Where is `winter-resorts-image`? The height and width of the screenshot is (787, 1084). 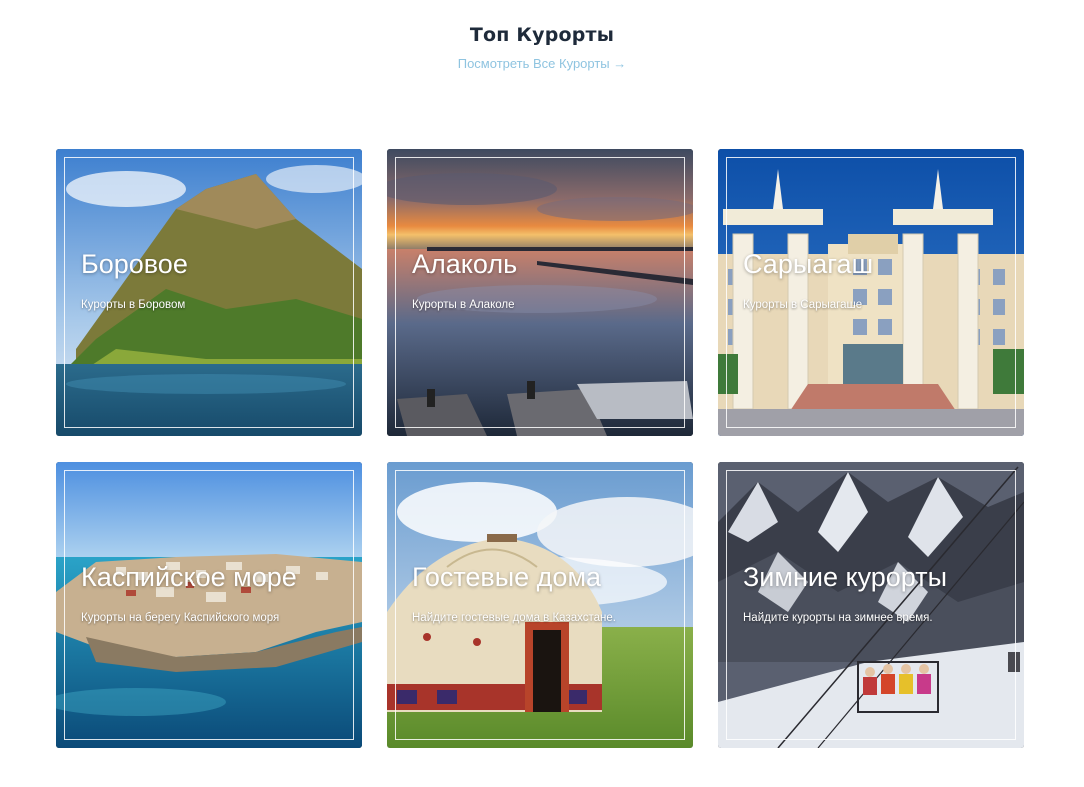 winter-resorts-image is located at coordinates (871, 605).